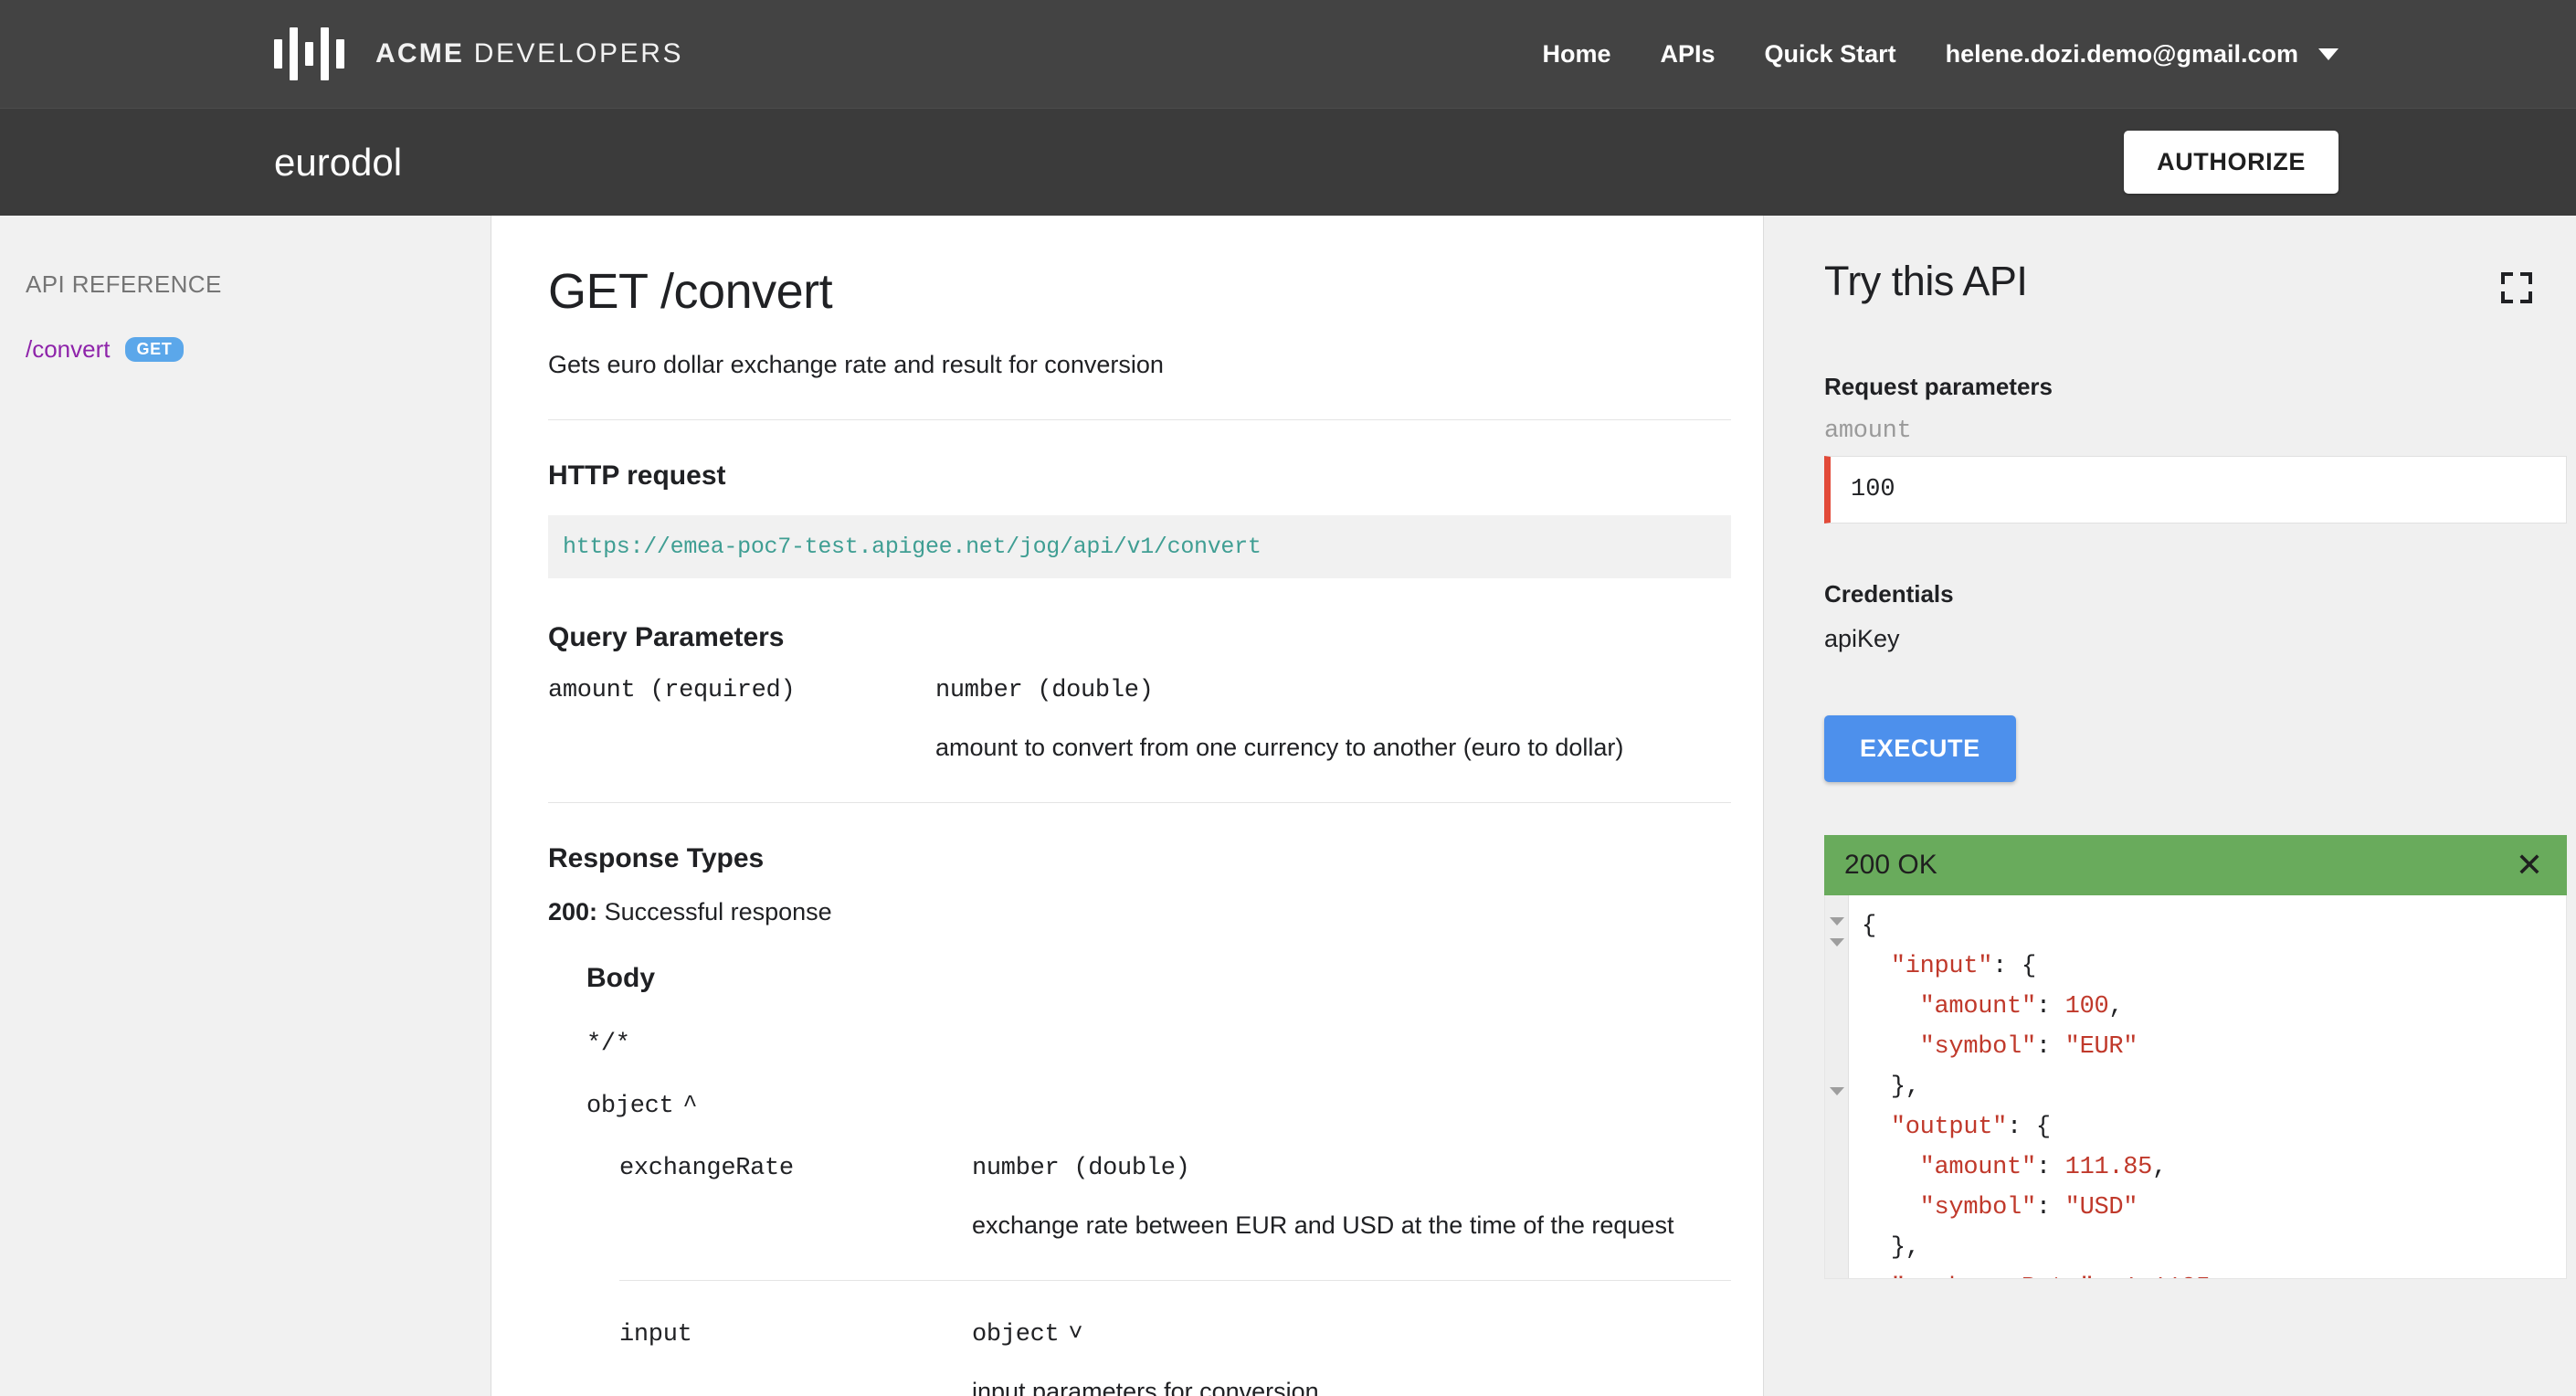 This screenshot has width=2576, height=1396. Describe the element at coordinates (2195, 865) in the screenshot. I see `response-status-bar: 200 OK ✕` at that location.